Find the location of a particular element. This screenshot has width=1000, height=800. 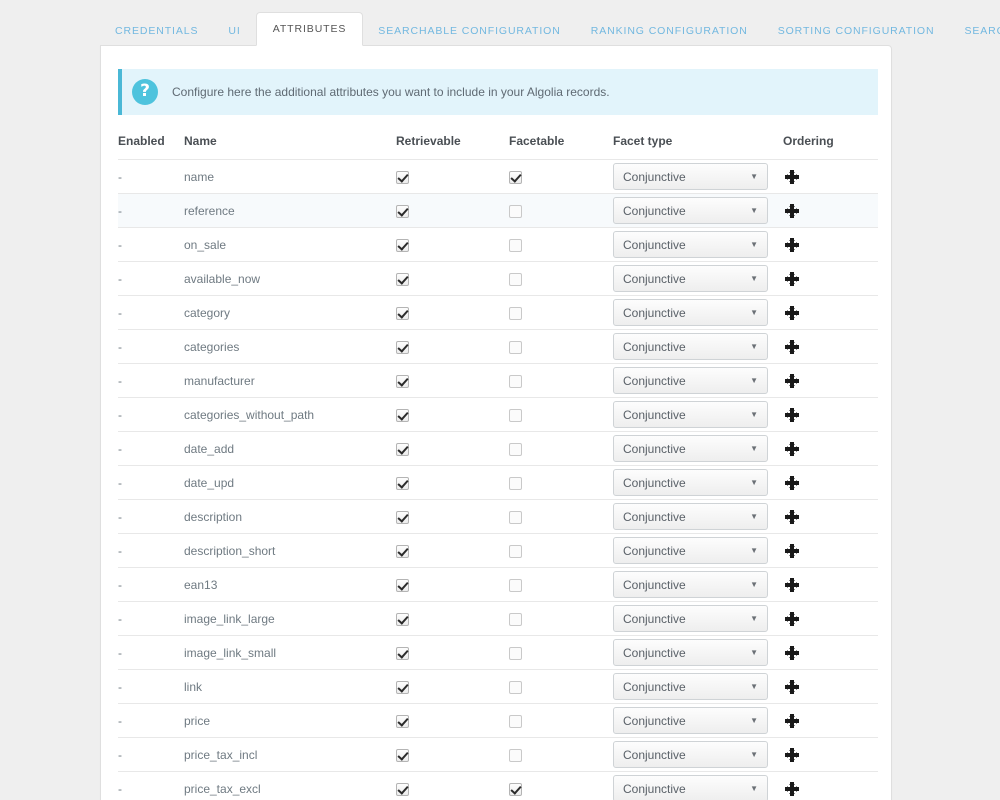

tab-searchable-configuration: SEARCHABLE CONFIGURATION is located at coordinates (469, 30).